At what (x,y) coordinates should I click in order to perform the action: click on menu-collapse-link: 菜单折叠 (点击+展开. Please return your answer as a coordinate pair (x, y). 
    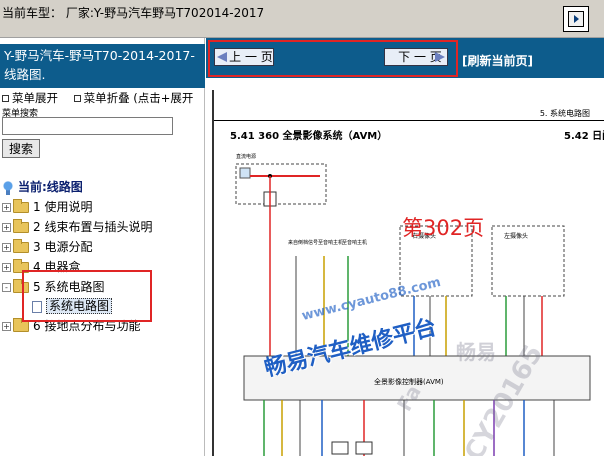
    Looking at the image, I should click on (136, 98).